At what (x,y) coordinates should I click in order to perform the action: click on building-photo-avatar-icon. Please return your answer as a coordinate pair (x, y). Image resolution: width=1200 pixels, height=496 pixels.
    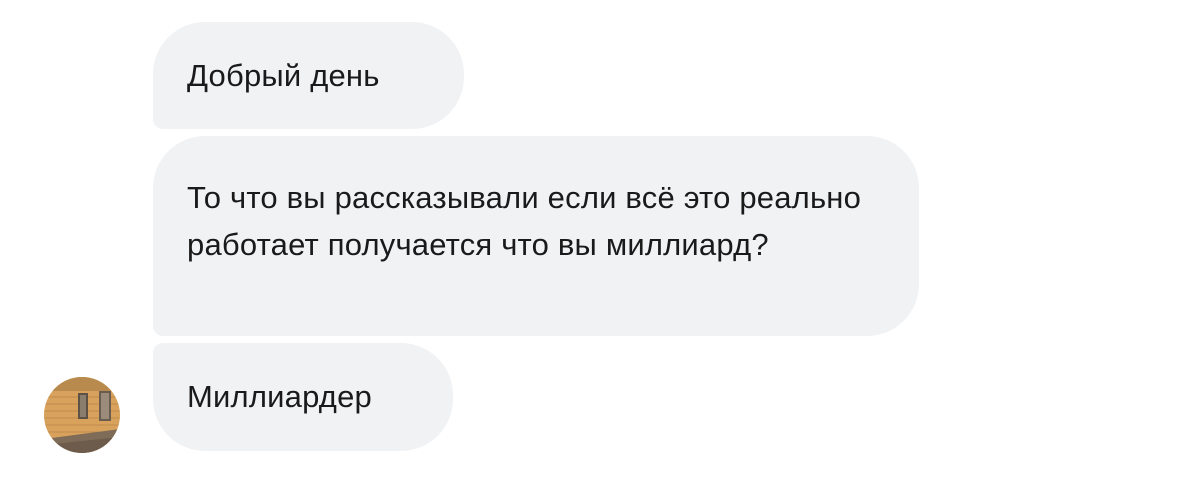
    Looking at the image, I should click on (82, 415).